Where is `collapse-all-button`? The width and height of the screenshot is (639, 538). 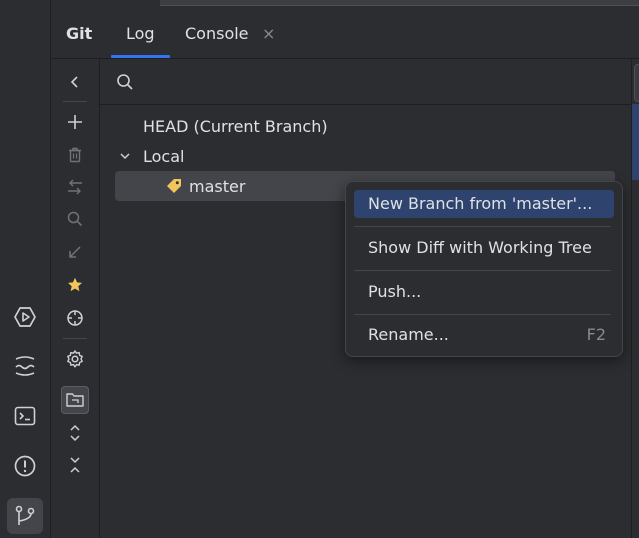 collapse-all-button is located at coordinates (75, 465).